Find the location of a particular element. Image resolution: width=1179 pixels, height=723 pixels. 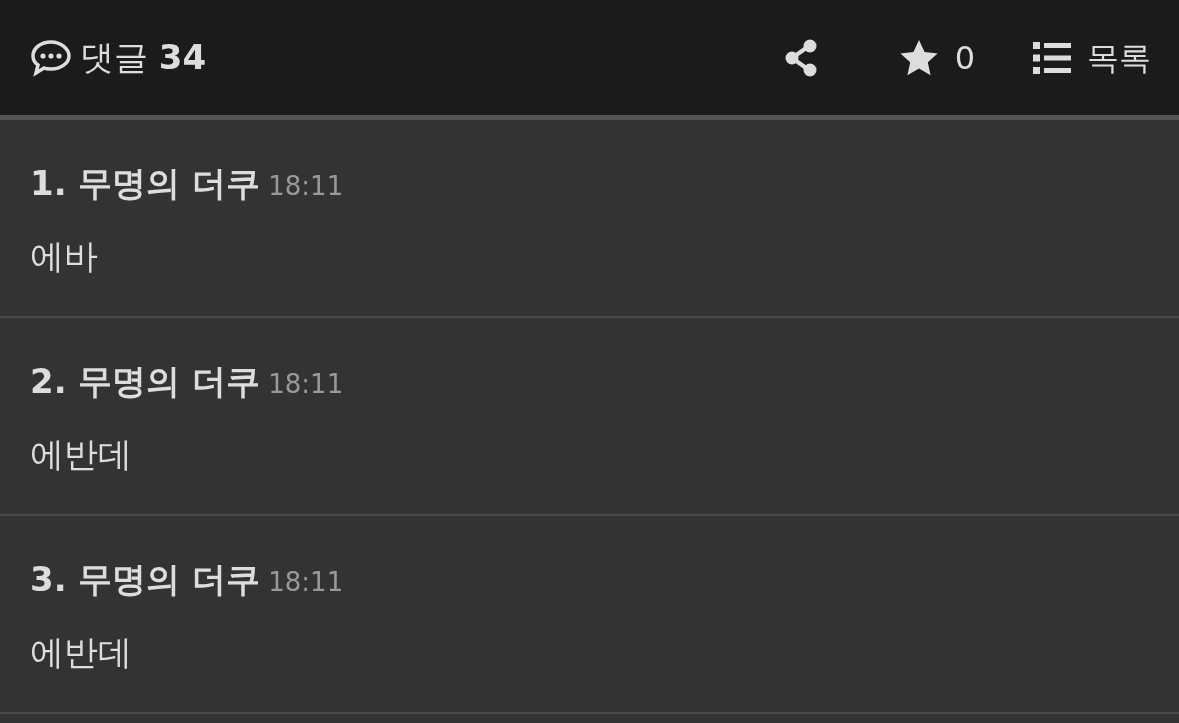

list-icon is located at coordinates (1052, 57).